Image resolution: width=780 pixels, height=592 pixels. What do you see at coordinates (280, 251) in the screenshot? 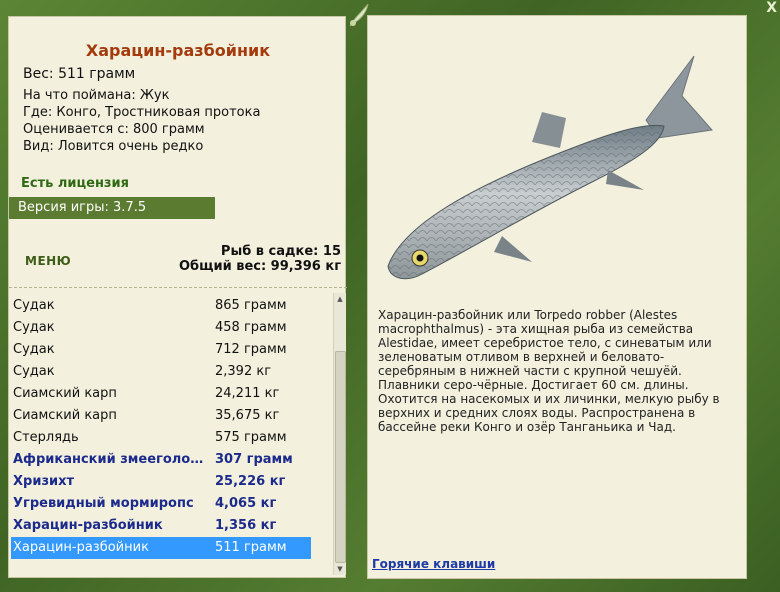
I see `fish-count: Рыб в садке: 15` at bounding box center [280, 251].